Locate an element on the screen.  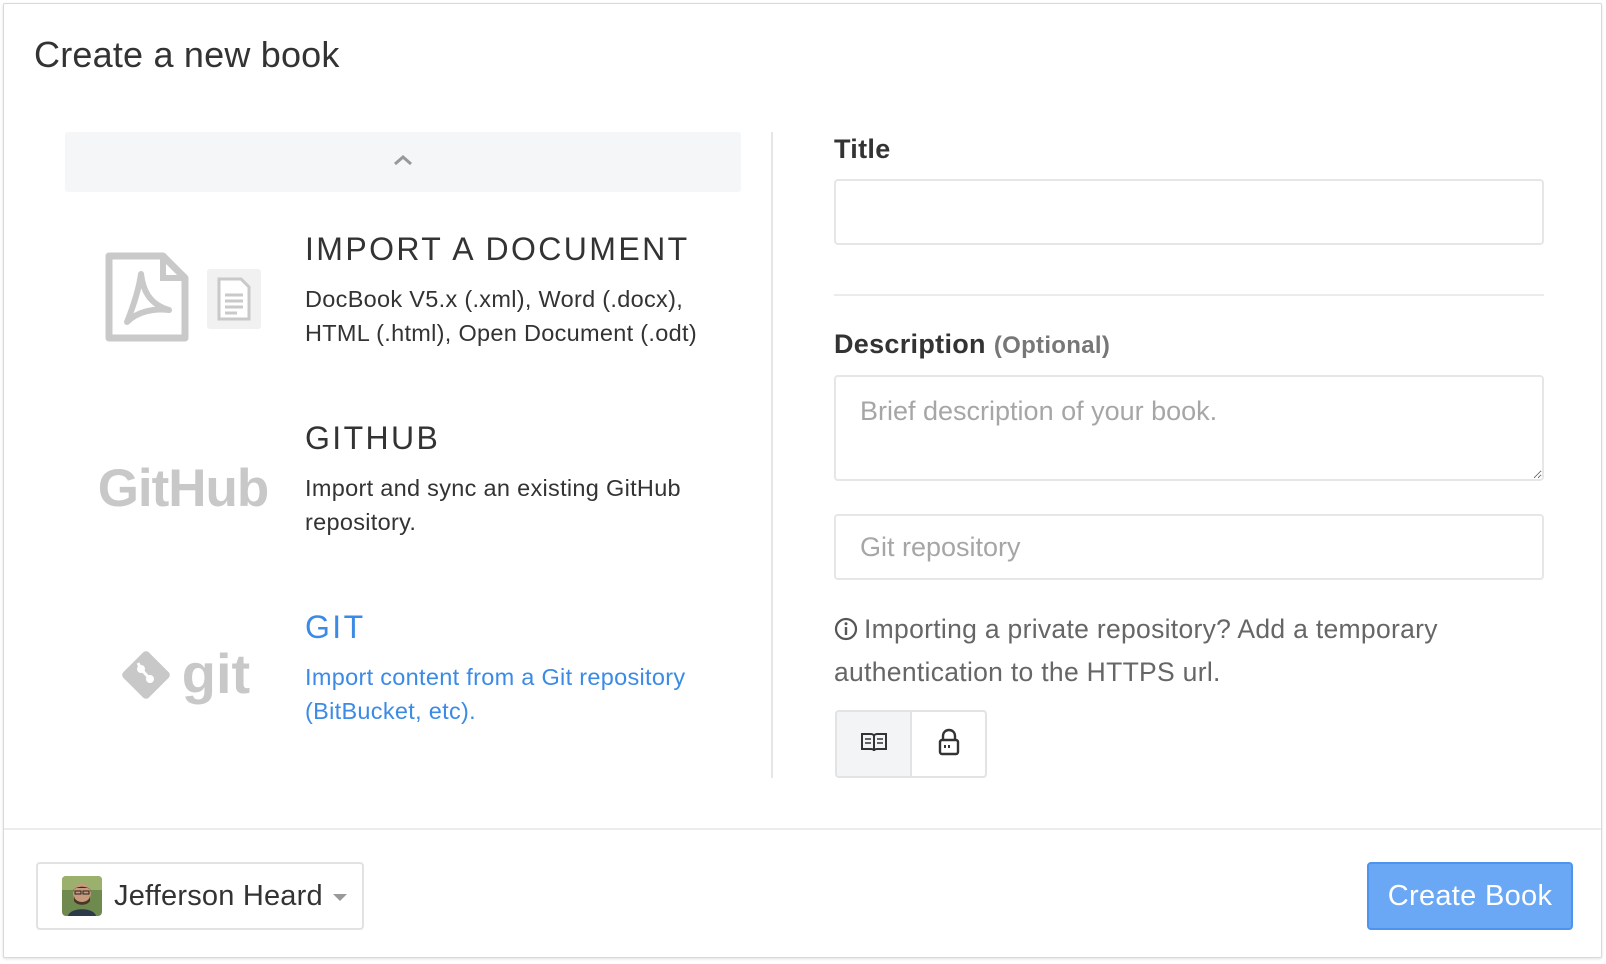
git-logo: git is located at coordinates (183, 677).